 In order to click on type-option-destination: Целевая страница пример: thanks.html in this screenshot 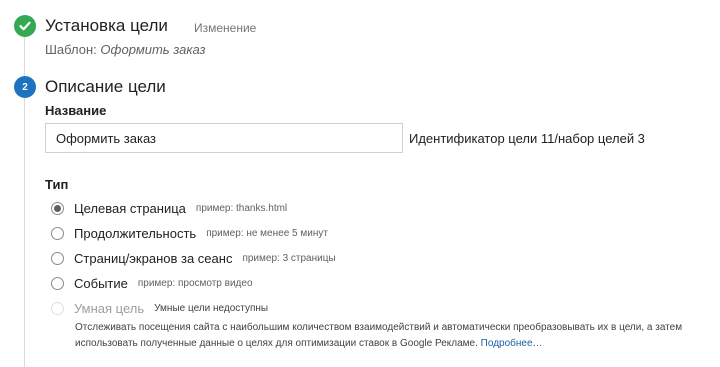, I will do `click(169, 208)`.